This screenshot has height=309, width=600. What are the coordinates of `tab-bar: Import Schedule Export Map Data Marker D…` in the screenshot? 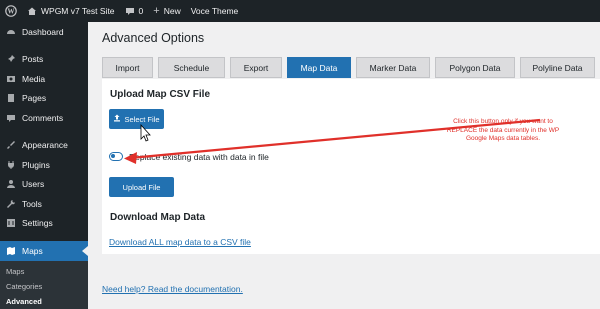 It's located at (348, 67).